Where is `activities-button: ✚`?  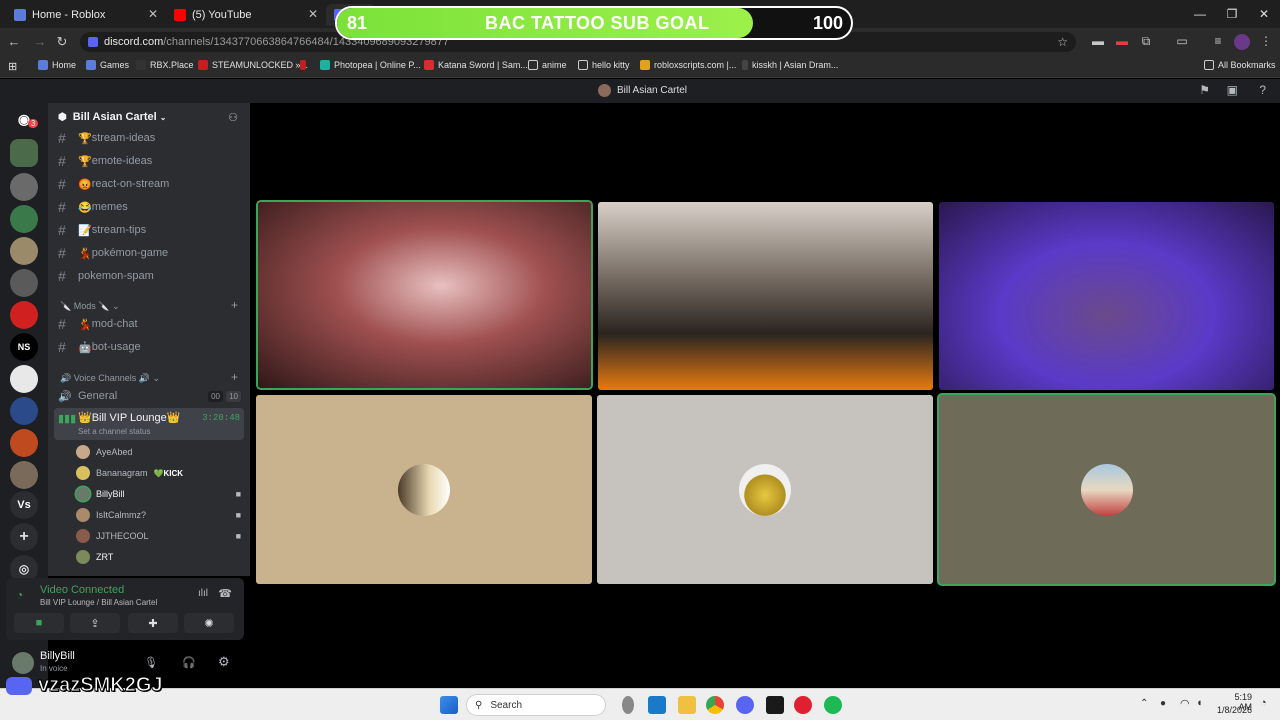
activities-button: ✚ is located at coordinates (153, 623).